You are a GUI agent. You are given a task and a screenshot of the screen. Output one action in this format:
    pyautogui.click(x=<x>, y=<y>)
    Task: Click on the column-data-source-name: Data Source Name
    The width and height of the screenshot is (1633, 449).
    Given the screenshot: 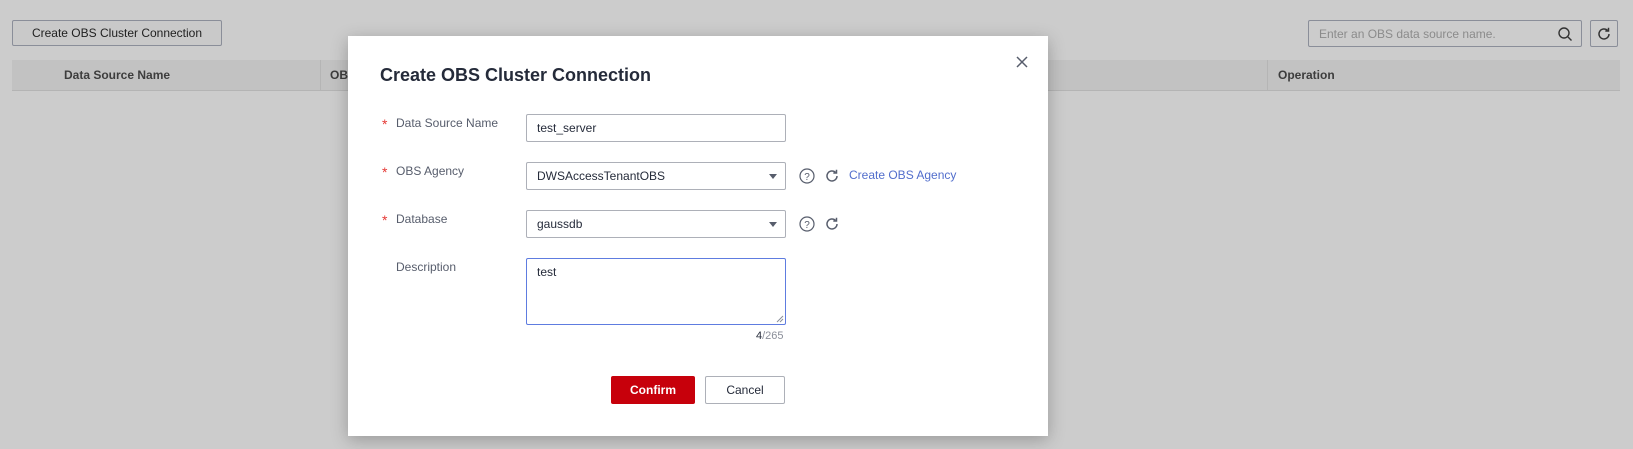 What is the action you would take?
    pyautogui.click(x=117, y=75)
    